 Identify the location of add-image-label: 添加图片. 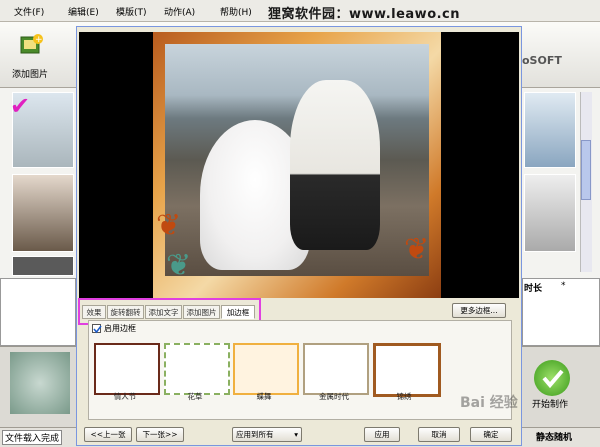
(30, 73).